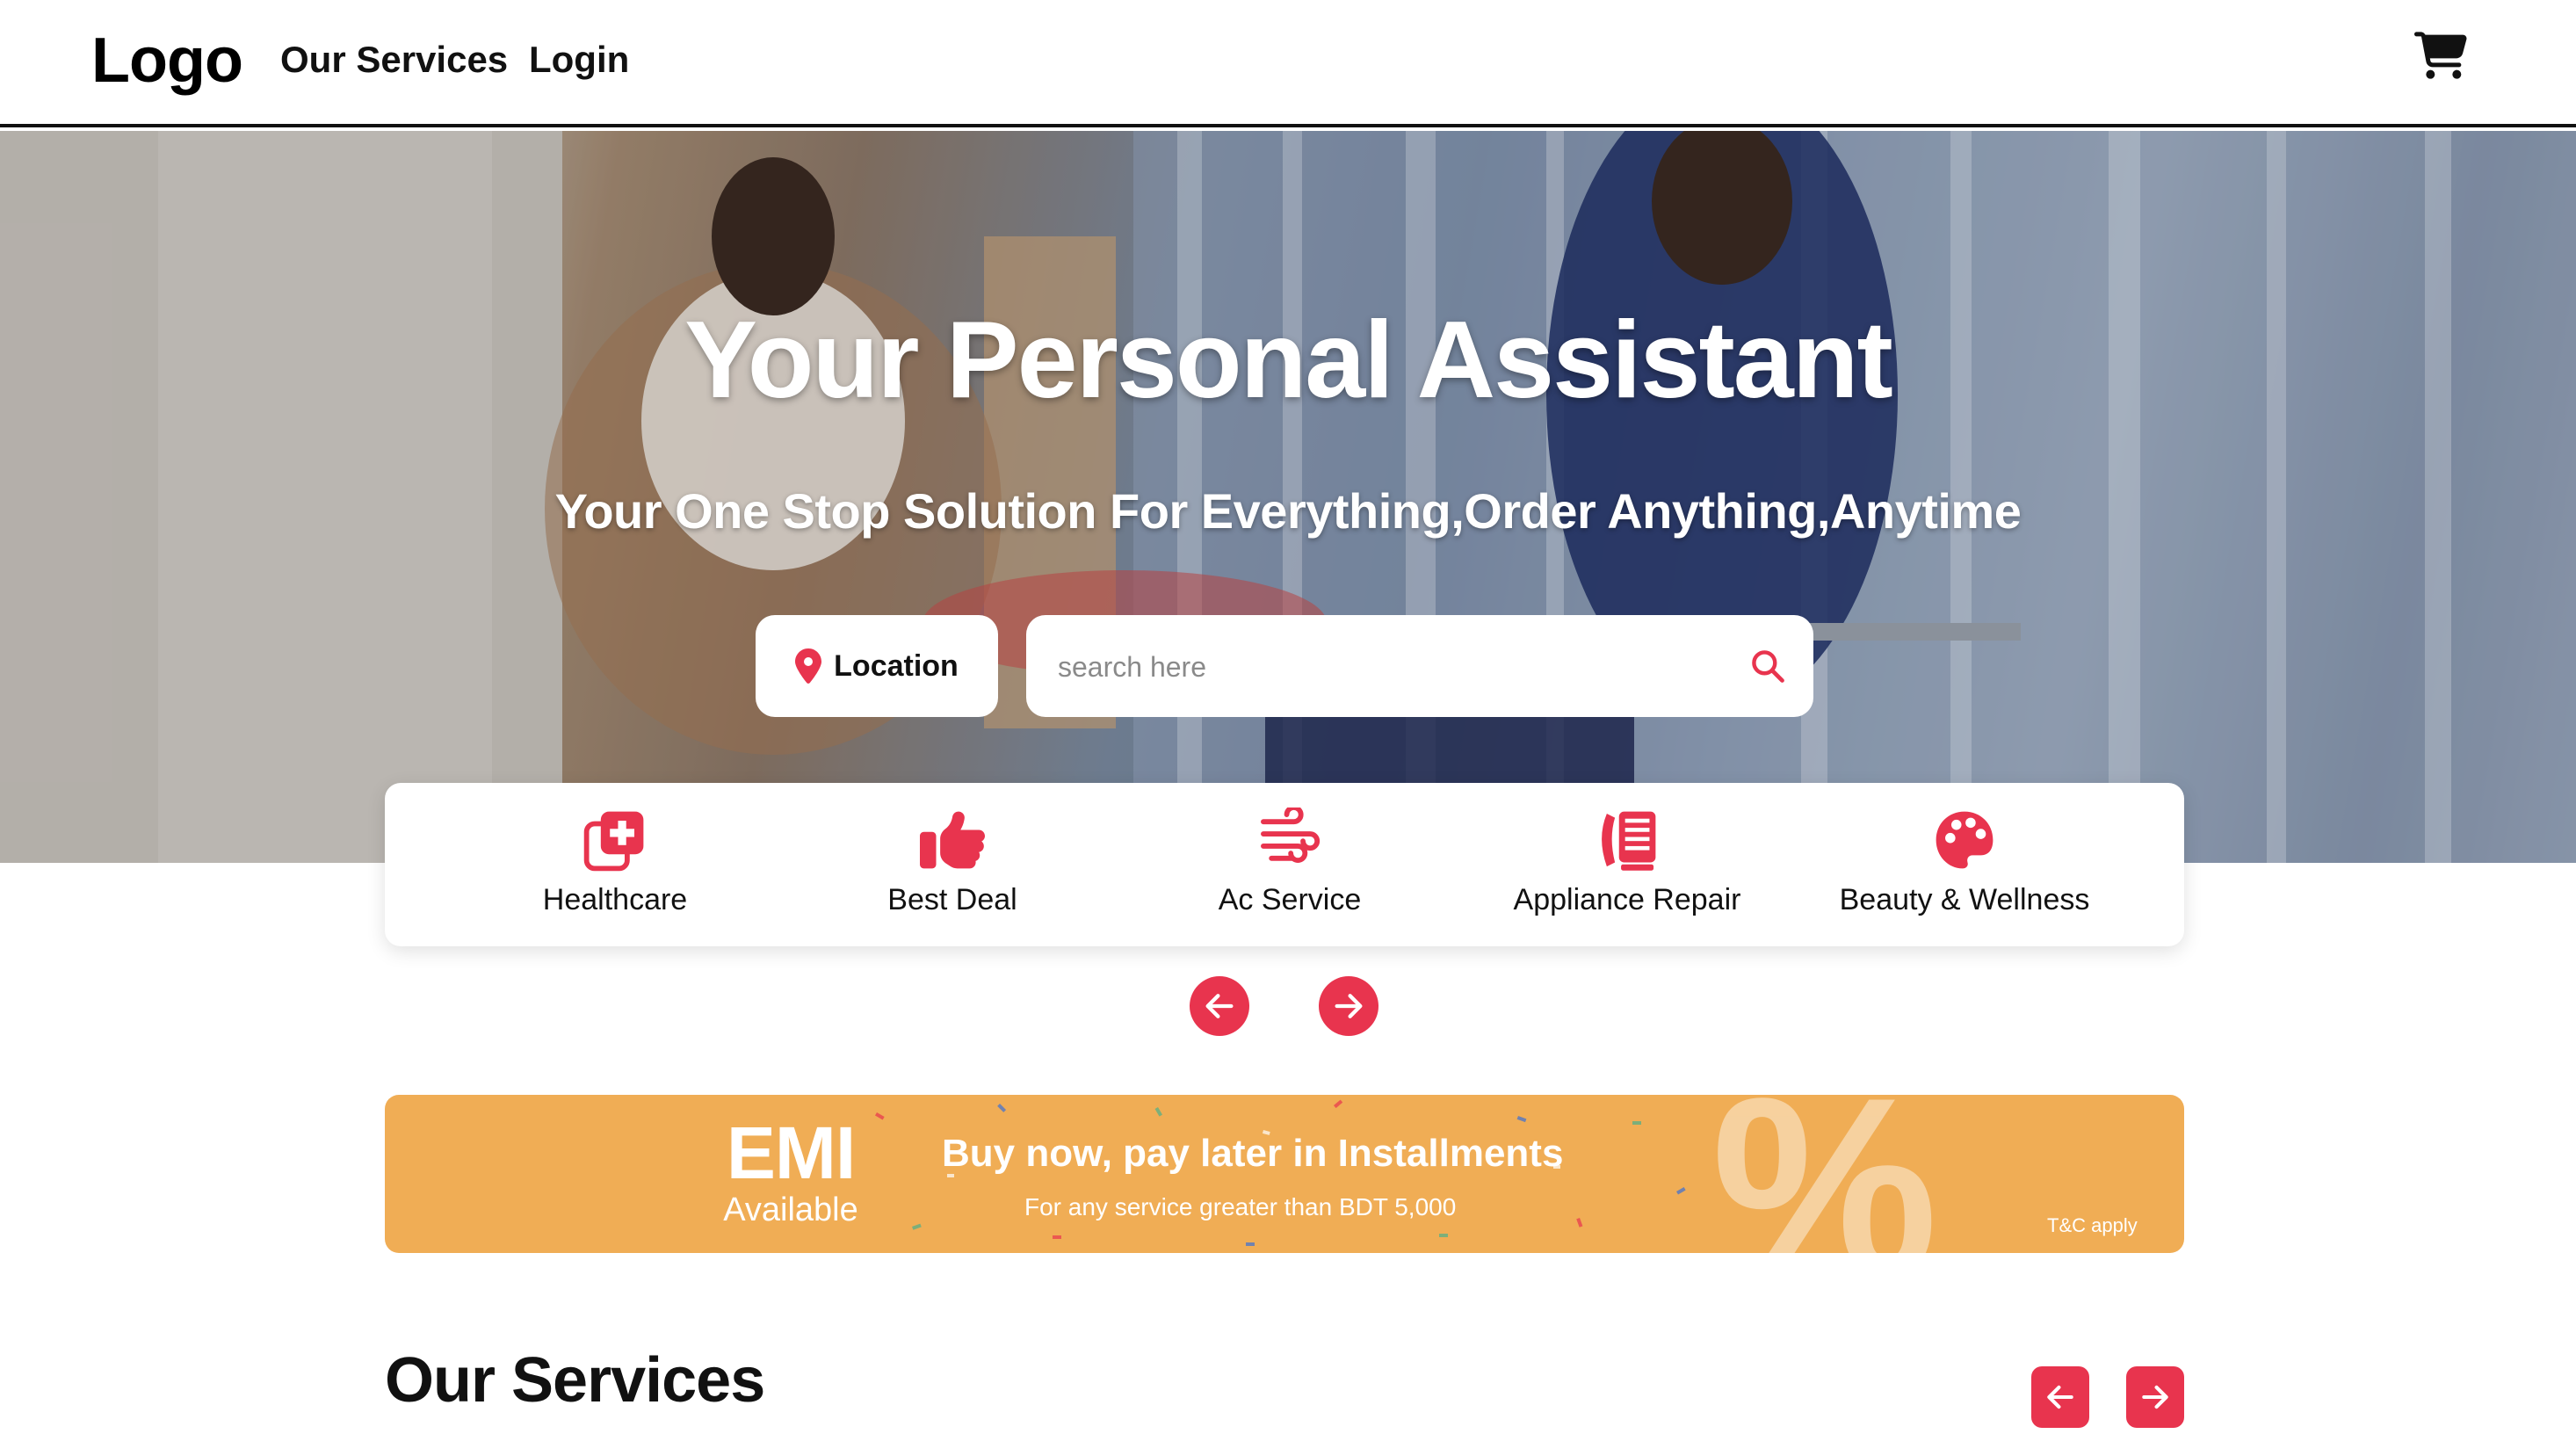  I want to click on category-ac-service: Ac Service, so click(1289, 865).